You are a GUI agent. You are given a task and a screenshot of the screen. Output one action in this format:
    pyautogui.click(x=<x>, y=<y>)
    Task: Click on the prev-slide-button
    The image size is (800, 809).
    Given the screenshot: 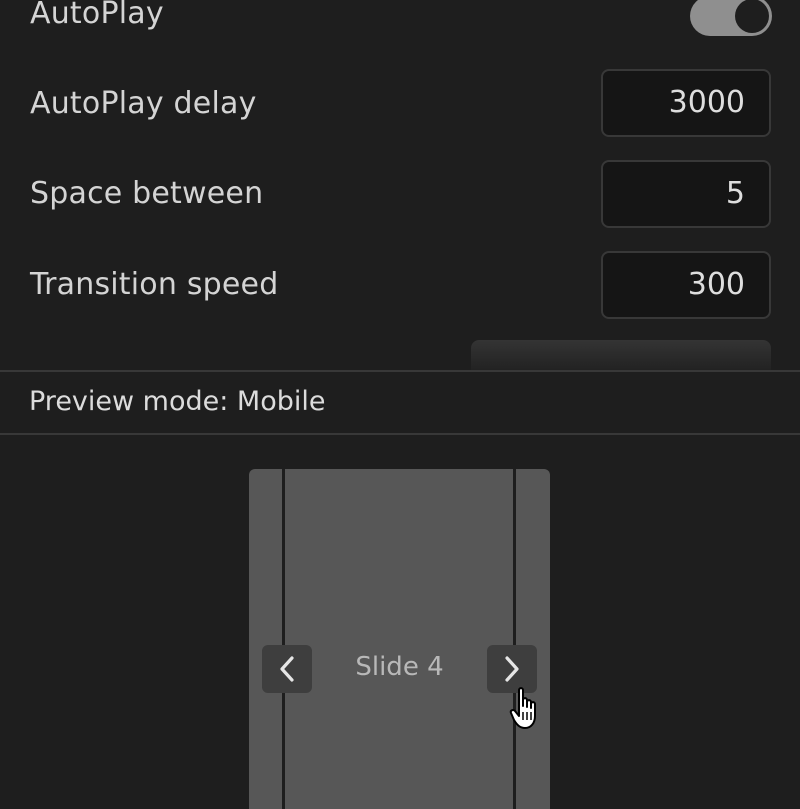 What is the action you would take?
    pyautogui.click(x=287, y=669)
    